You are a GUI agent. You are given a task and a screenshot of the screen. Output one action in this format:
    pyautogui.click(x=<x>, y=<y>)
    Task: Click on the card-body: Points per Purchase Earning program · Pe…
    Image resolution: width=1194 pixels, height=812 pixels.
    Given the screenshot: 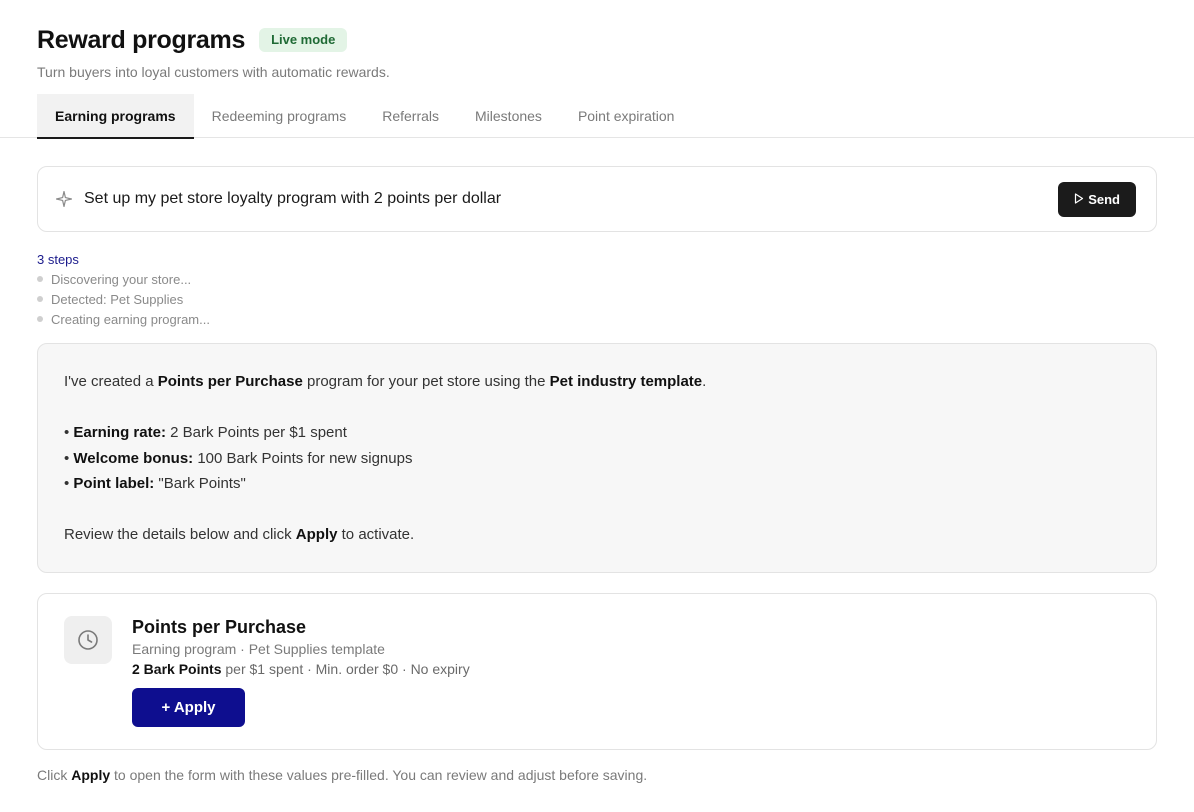 What is the action you would take?
    pyautogui.click(x=301, y=671)
    